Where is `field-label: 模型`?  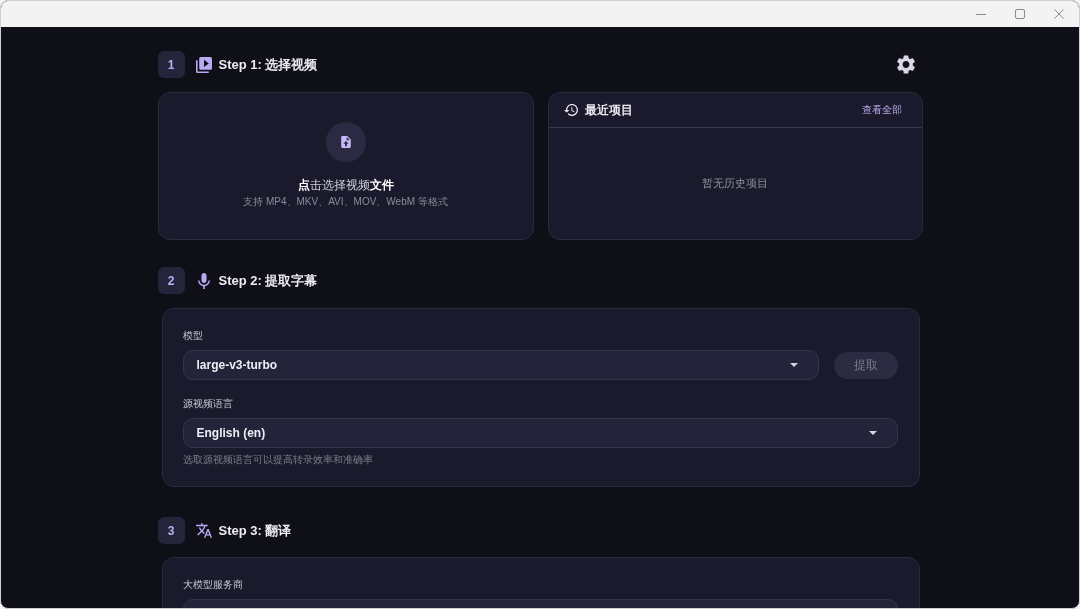
field-label: 模型 is located at coordinates (193, 336).